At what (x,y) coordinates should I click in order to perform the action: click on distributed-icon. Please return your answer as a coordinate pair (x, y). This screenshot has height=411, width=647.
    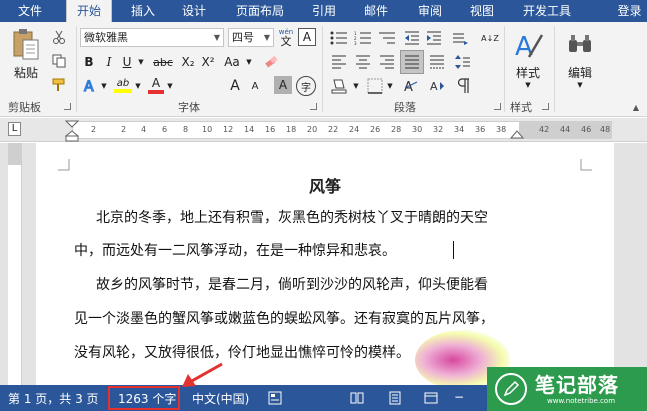
    Looking at the image, I should click on (437, 62).